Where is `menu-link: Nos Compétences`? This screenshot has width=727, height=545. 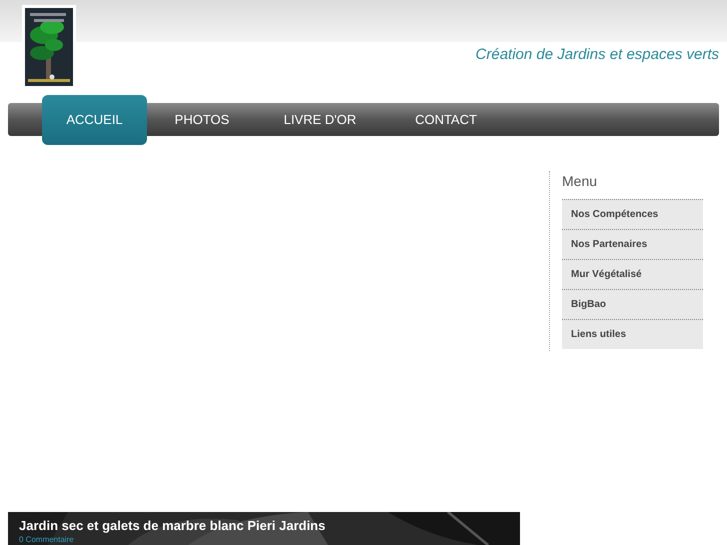
menu-link: Nos Compétences is located at coordinates (632, 214).